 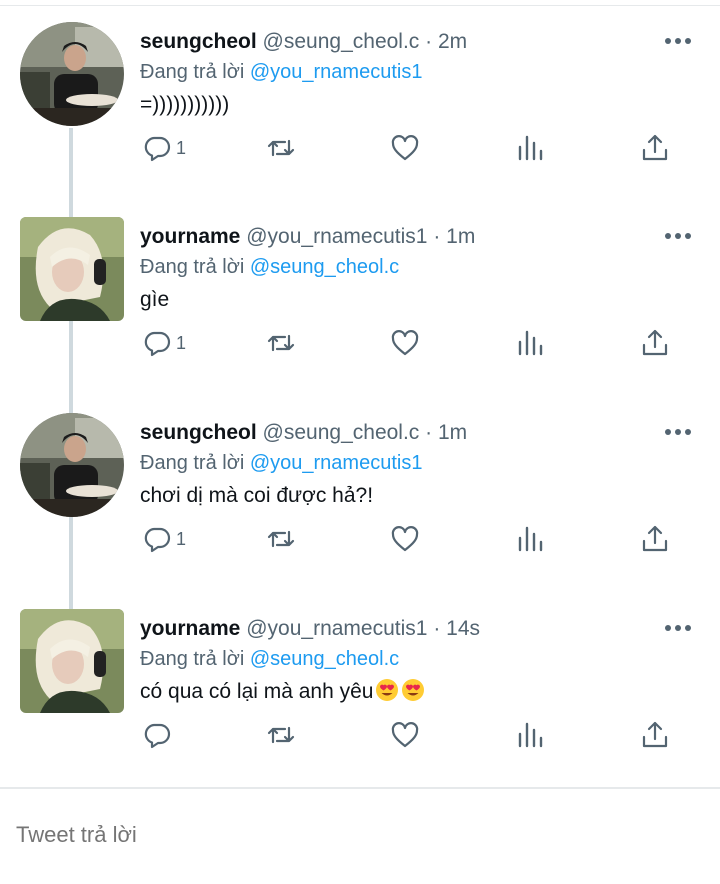 I want to click on reply-button, so click(x=159, y=735).